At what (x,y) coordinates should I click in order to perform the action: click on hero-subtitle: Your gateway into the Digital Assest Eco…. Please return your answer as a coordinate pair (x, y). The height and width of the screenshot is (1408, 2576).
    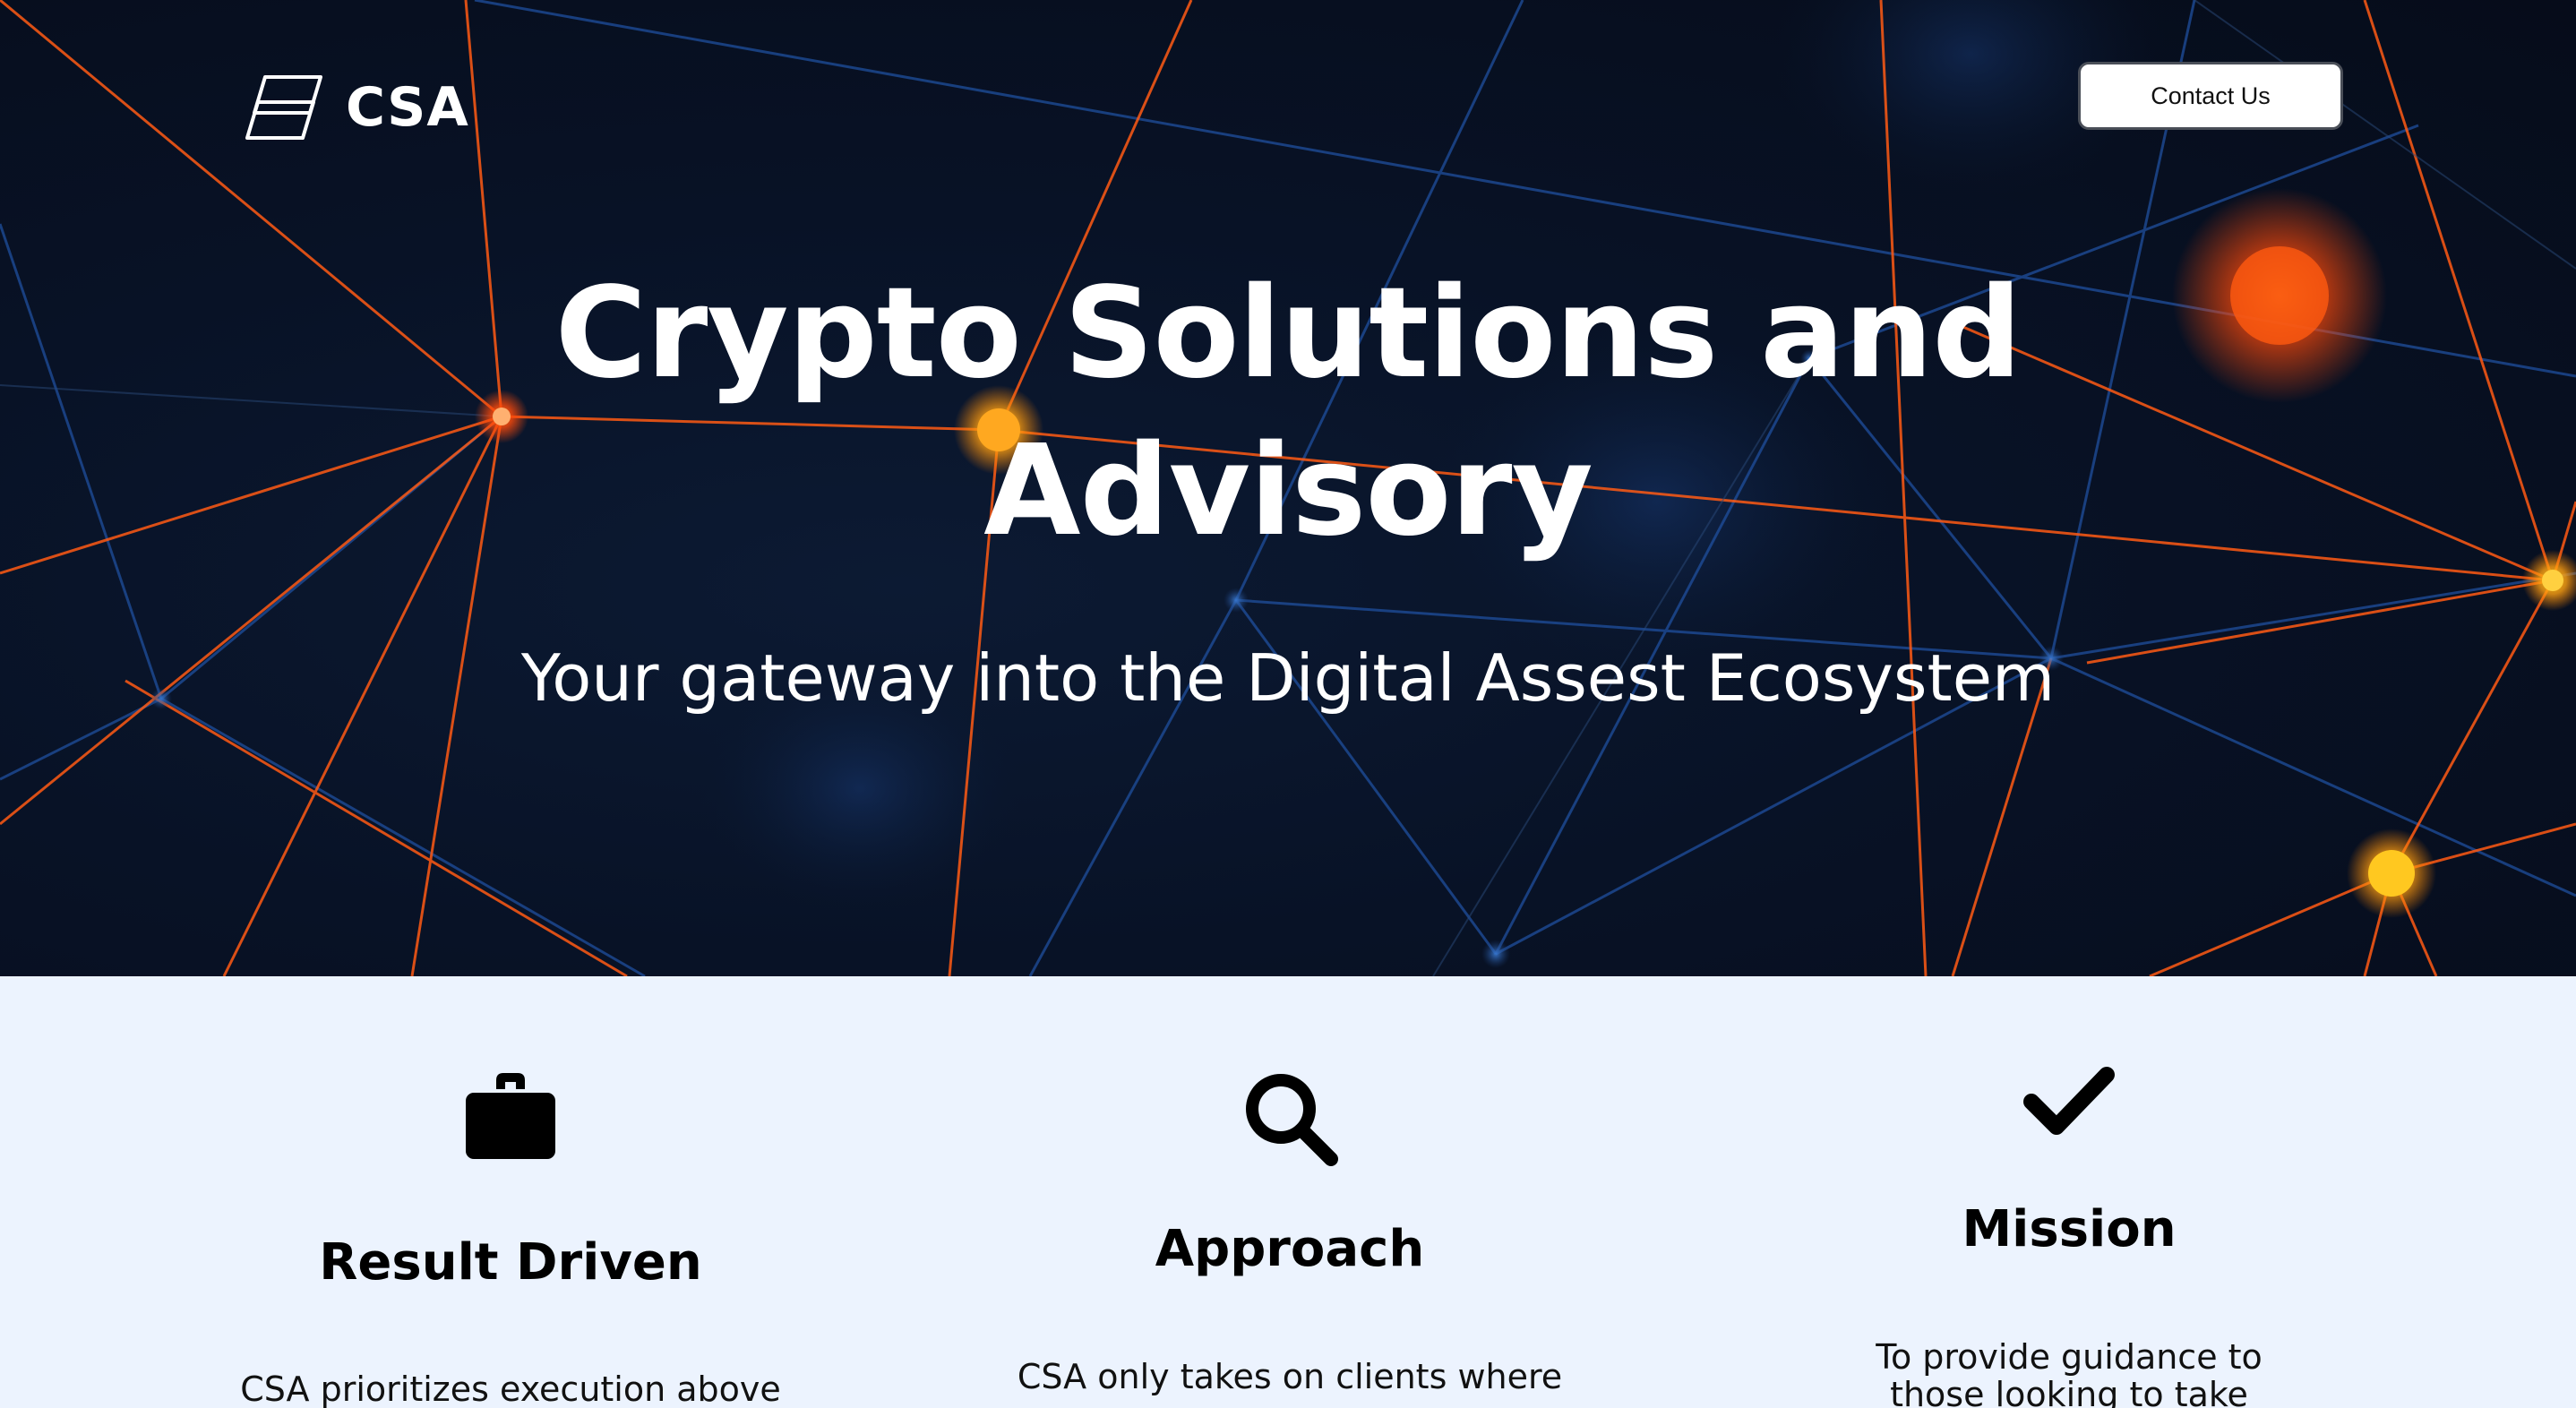
    Looking at the image, I should click on (1288, 678).